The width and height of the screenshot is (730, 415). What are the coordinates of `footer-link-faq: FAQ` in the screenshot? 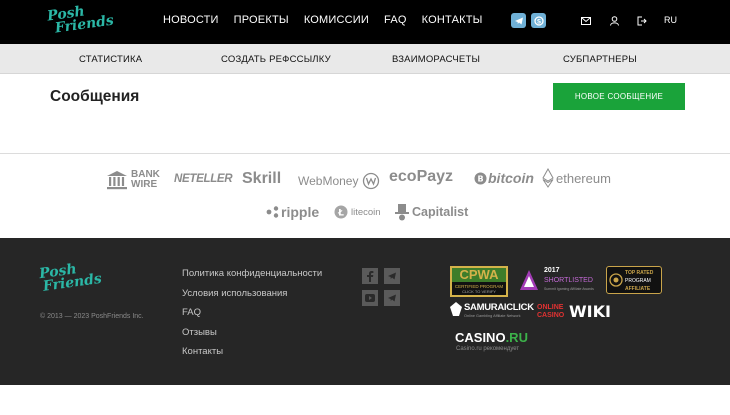 It's located at (252, 317).